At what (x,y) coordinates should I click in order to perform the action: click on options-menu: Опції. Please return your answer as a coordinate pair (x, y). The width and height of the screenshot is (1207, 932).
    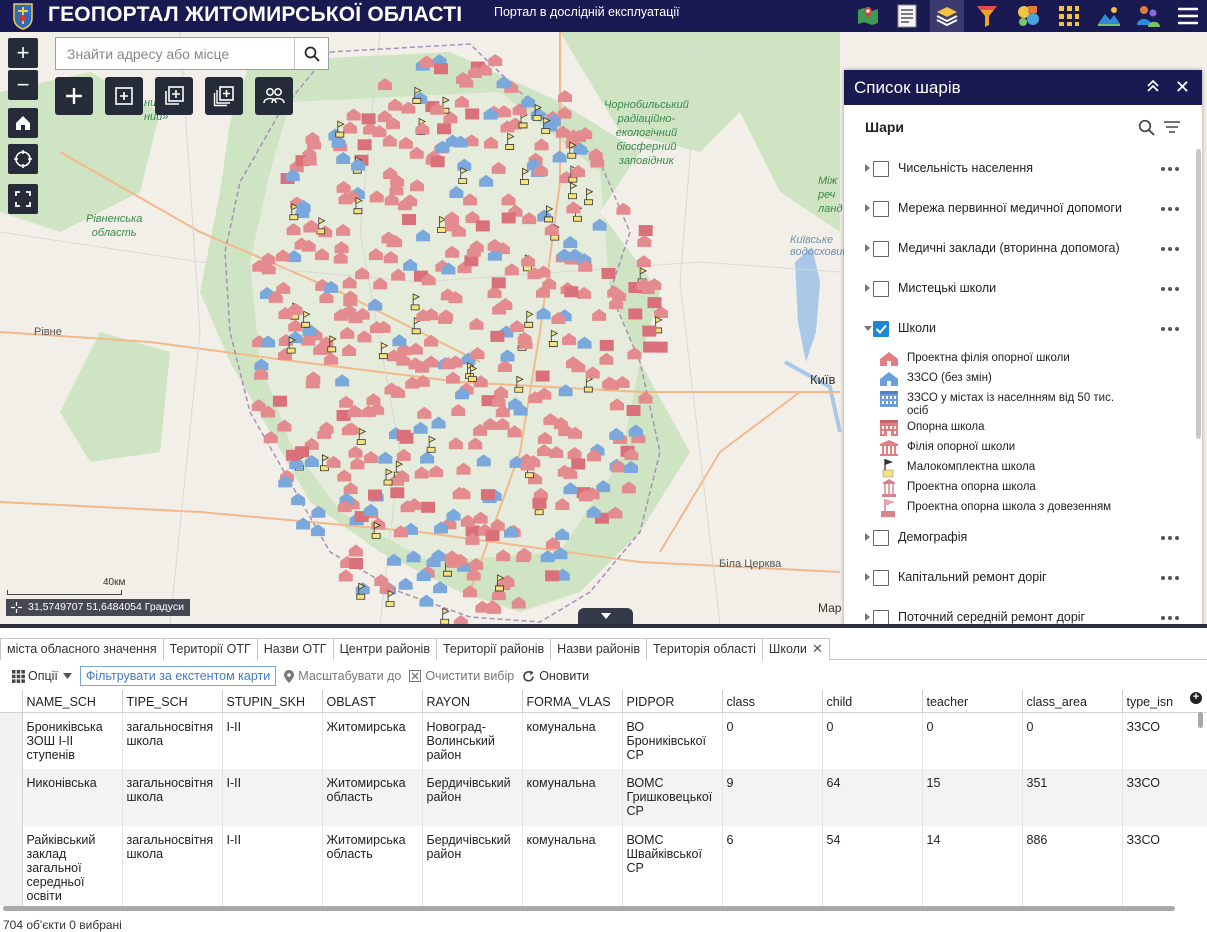
    Looking at the image, I should click on (42, 676).